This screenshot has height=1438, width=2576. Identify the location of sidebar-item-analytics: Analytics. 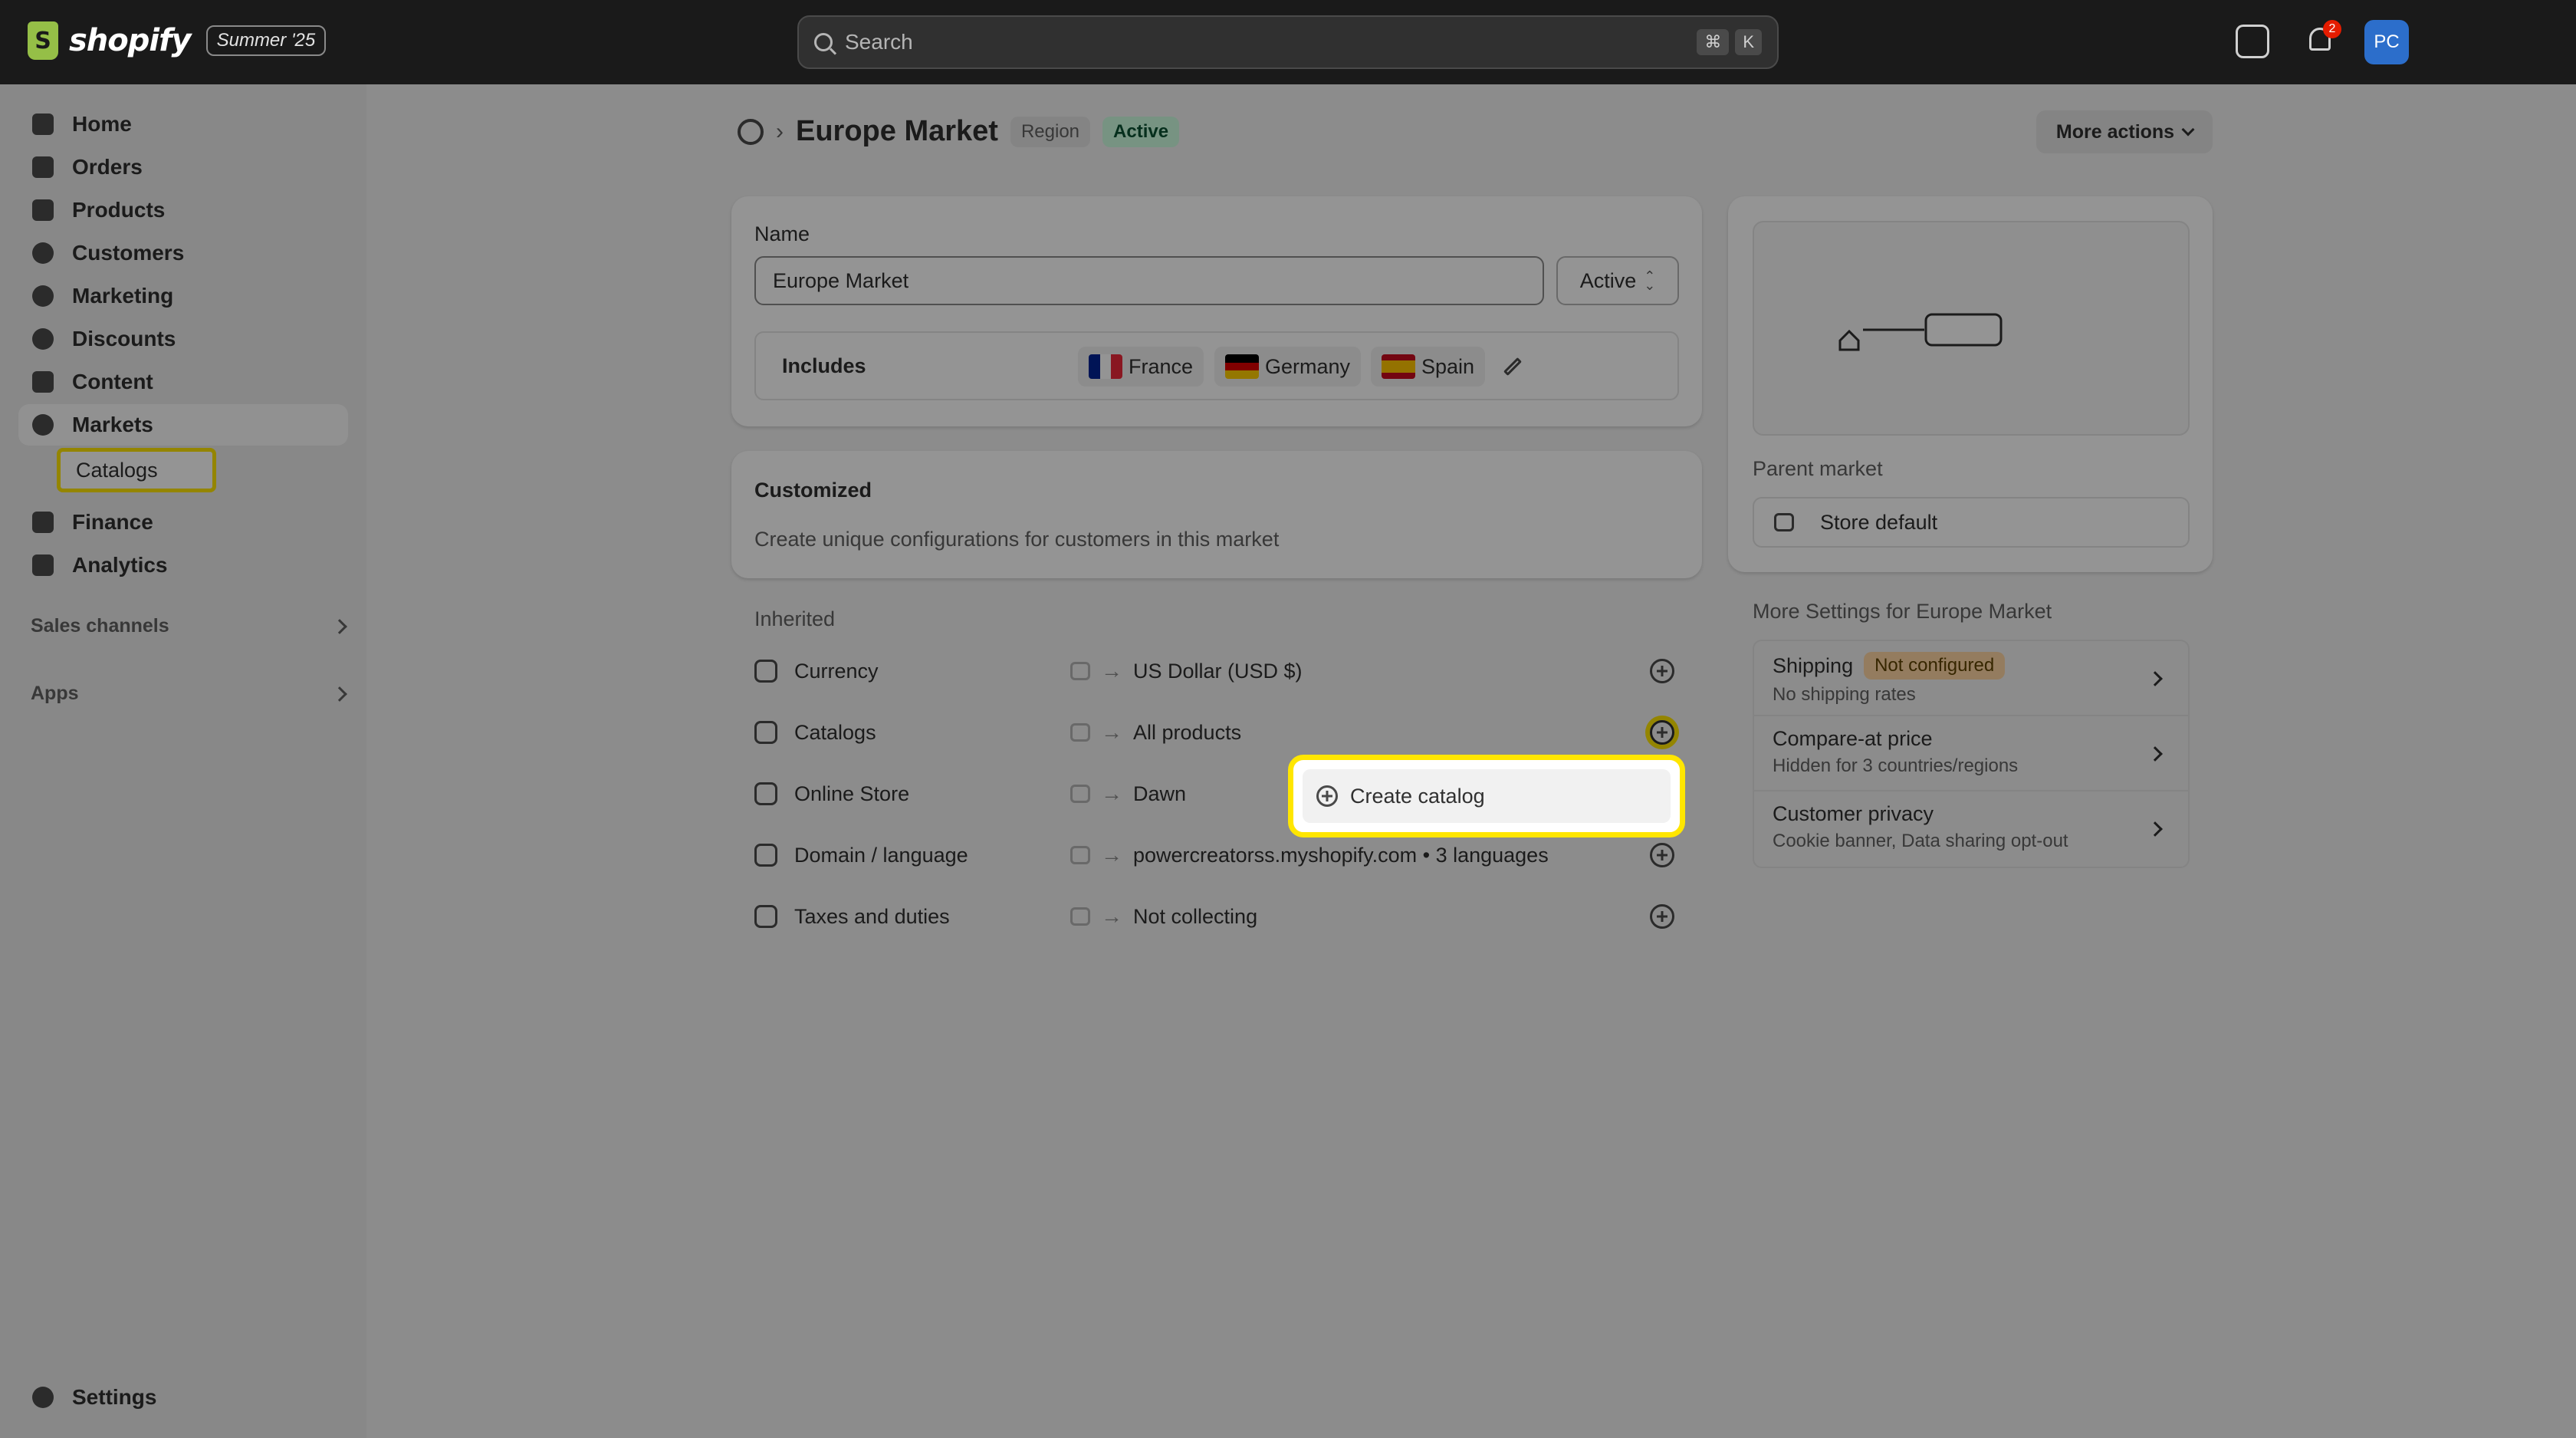
(183, 565).